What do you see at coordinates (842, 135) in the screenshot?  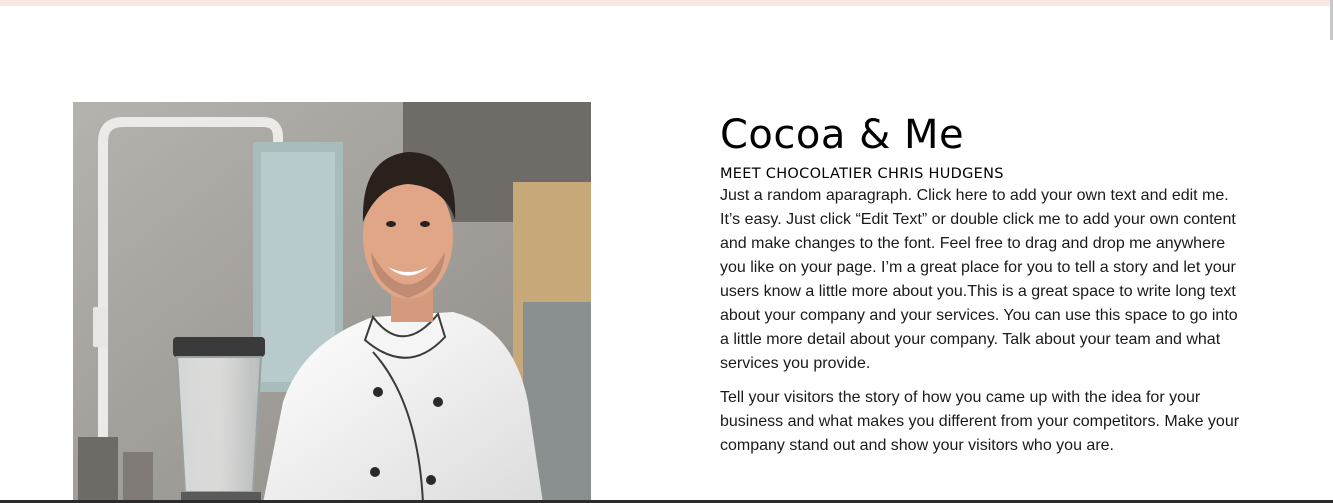 I see `page-title: Cocoa & Me` at bounding box center [842, 135].